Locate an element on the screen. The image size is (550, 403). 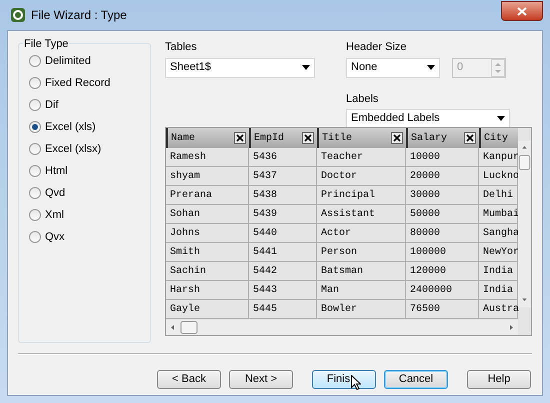
table-cell: 76500 is located at coordinates (442, 309).